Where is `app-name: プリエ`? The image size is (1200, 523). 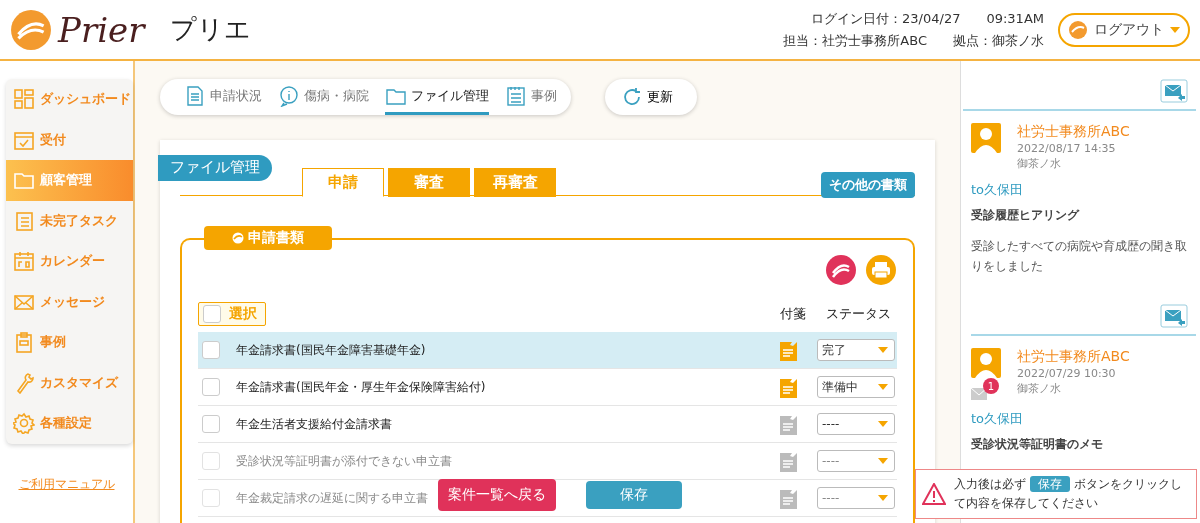 app-name: プリエ is located at coordinates (211, 29).